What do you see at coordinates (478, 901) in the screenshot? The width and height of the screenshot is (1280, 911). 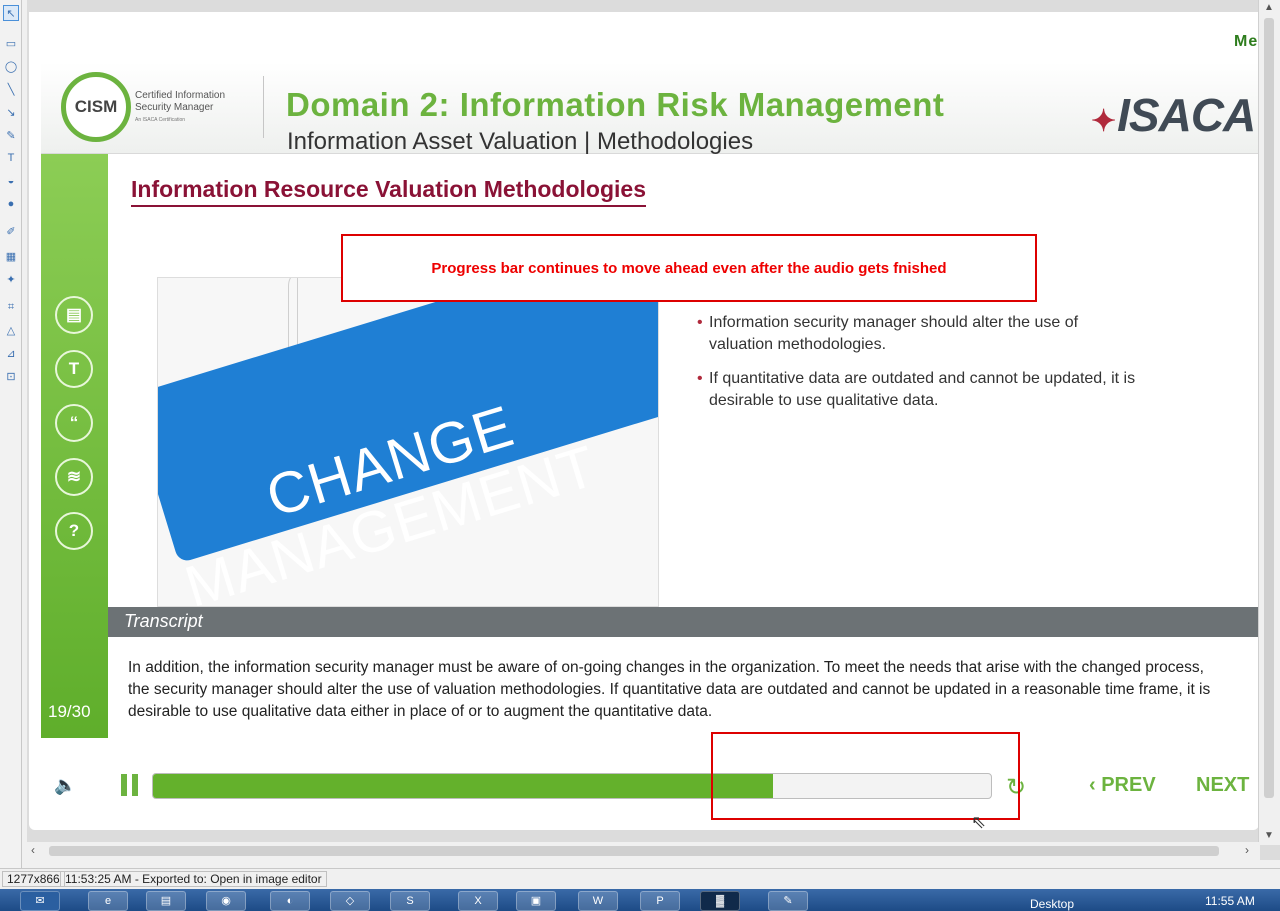 I see `excel-icon: X` at bounding box center [478, 901].